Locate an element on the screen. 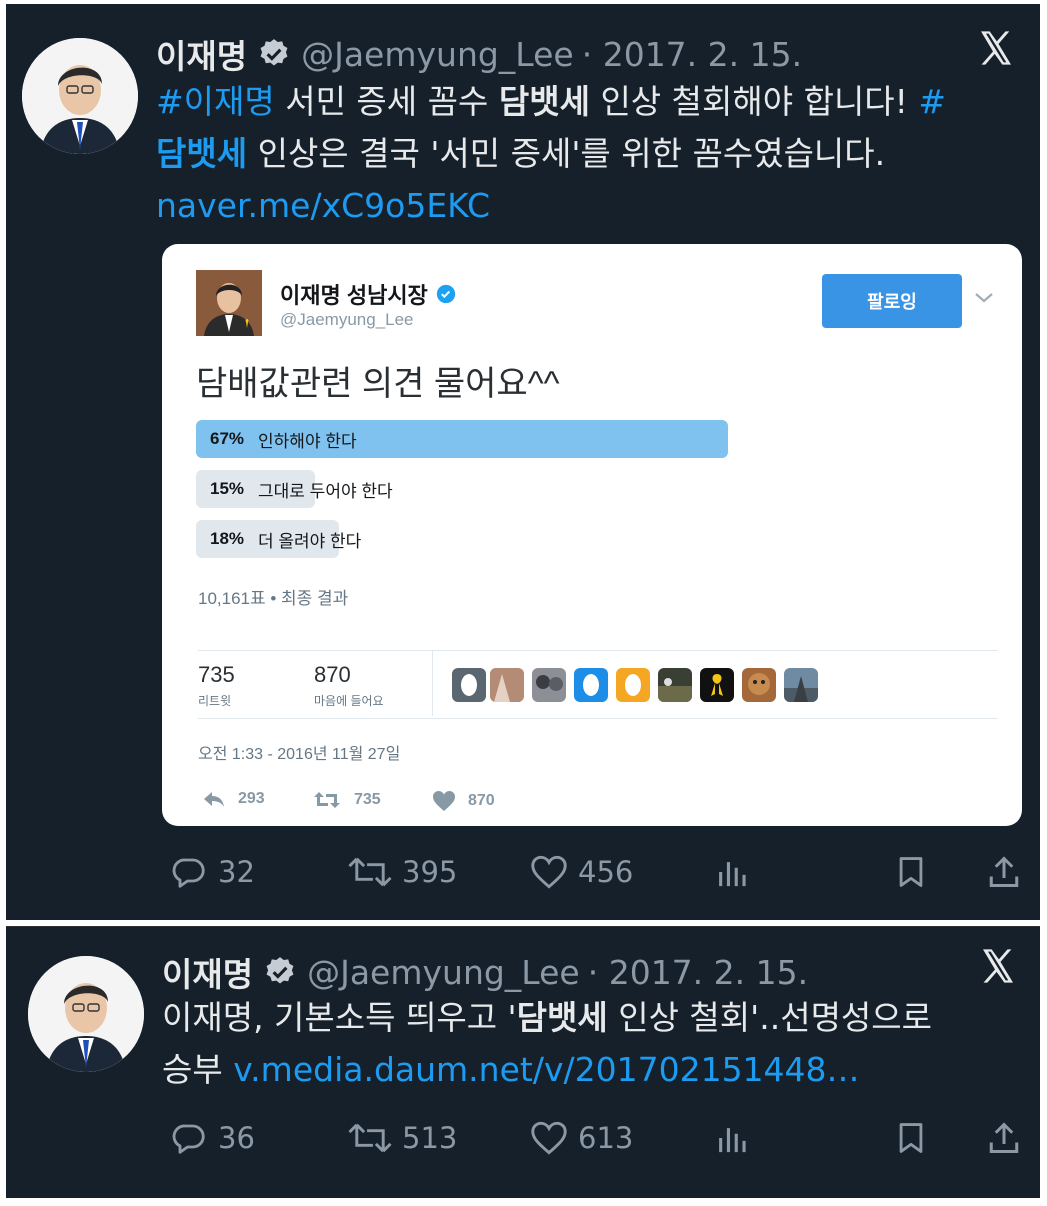  embedded-retweet: 735 is located at coordinates (346, 800).